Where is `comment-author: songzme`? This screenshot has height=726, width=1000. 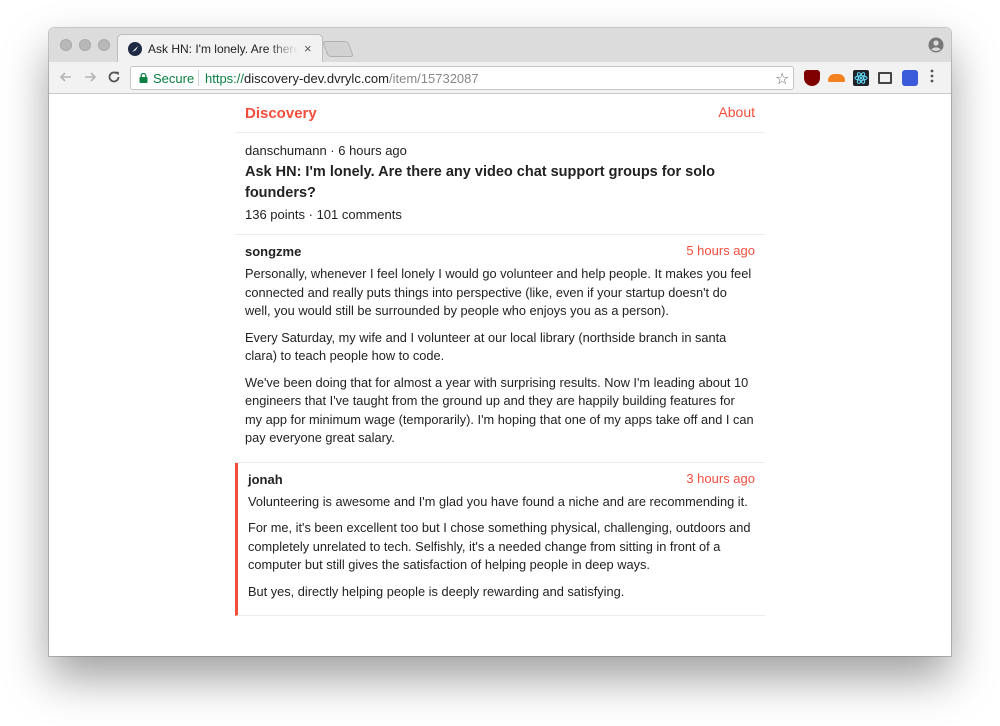
comment-author: songzme is located at coordinates (273, 251).